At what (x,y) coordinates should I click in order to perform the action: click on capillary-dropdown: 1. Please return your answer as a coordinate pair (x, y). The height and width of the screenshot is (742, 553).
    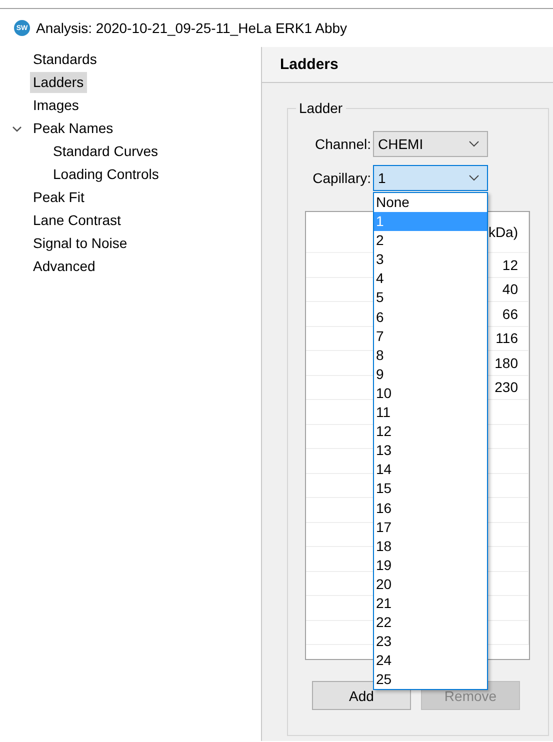
    Looking at the image, I should click on (430, 178).